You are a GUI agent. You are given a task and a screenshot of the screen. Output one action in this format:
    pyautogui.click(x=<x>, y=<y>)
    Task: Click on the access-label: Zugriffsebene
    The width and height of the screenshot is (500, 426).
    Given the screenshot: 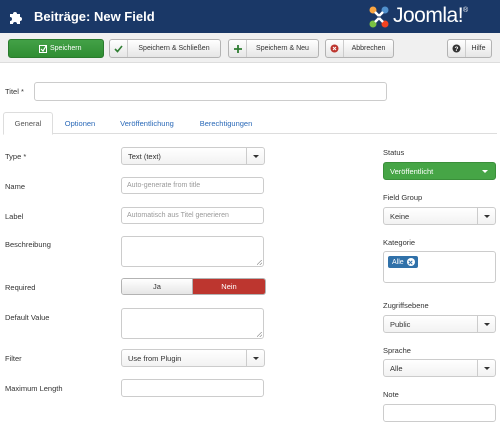 What is the action you would take?
    pyautogui.click(x=406, y=305)
    